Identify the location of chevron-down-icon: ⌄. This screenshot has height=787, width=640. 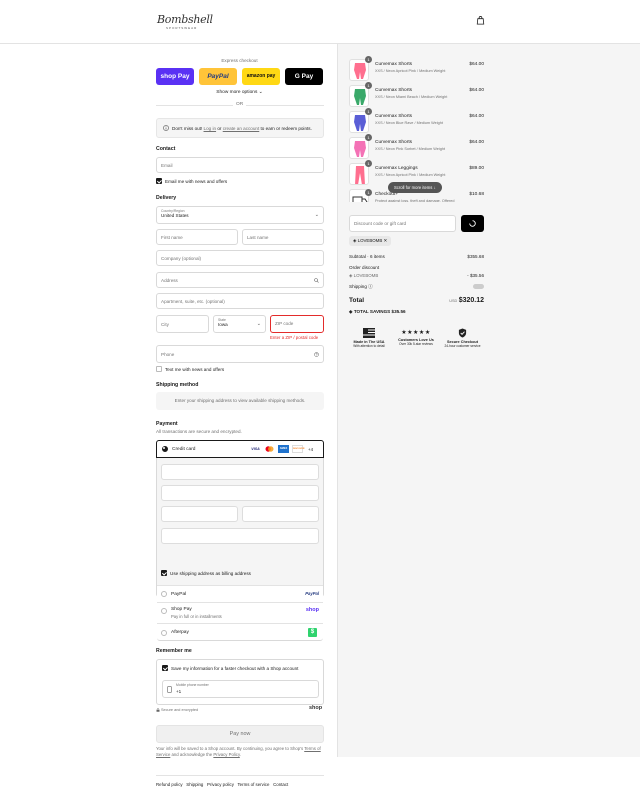
(317, 215).